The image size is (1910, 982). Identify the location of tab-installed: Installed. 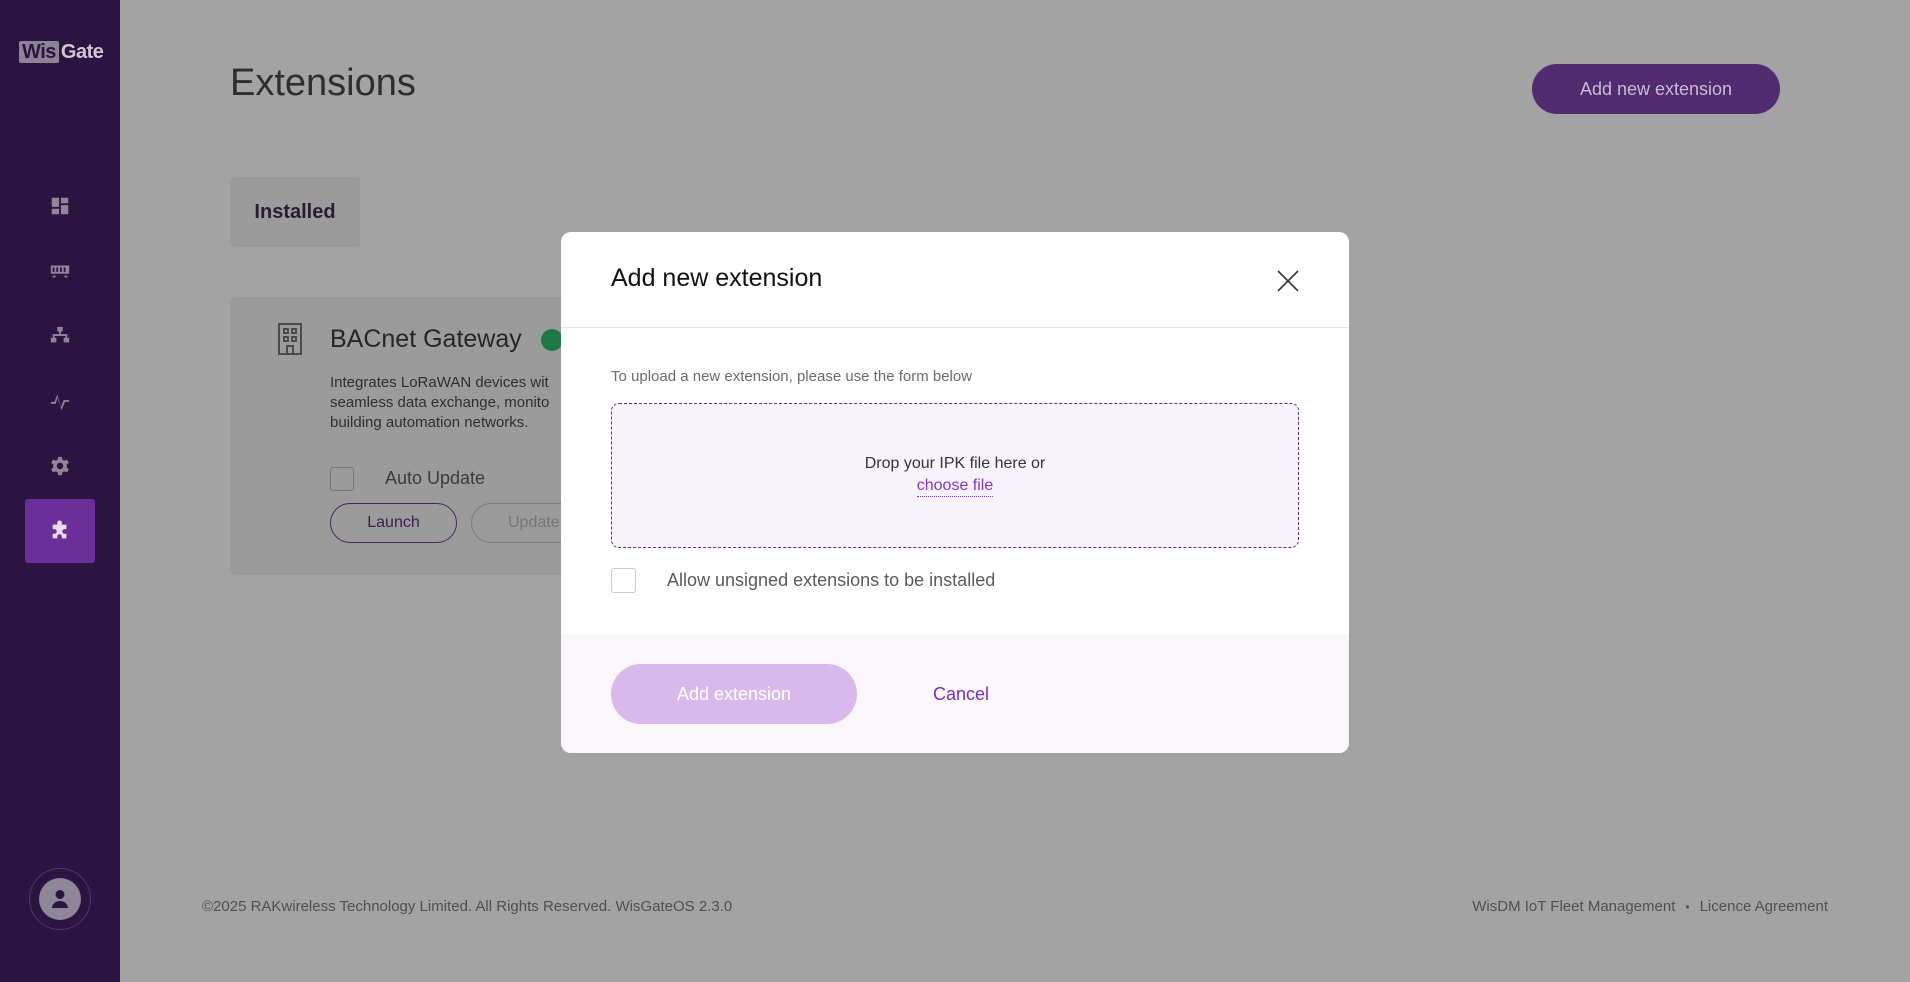
(295, 212).